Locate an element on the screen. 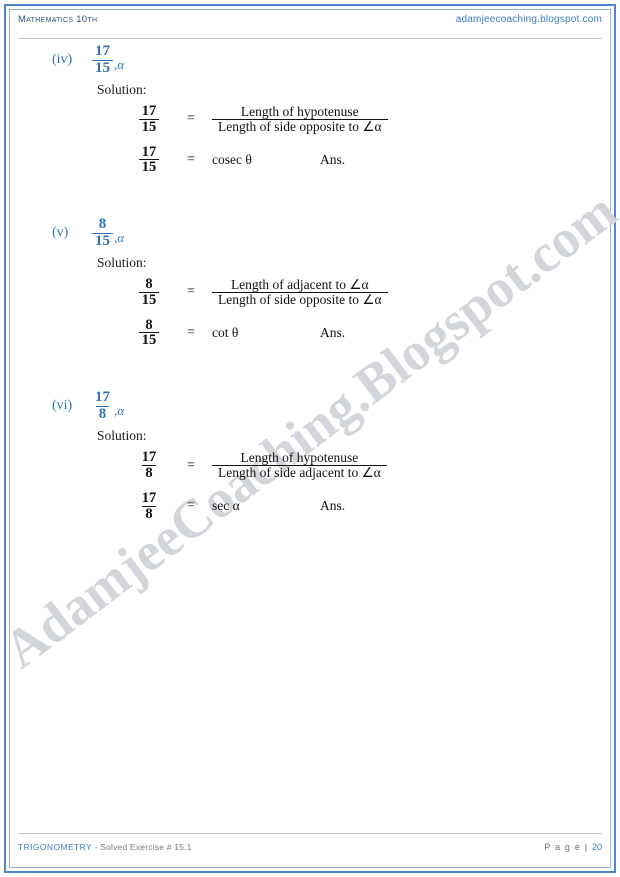 The image size is (620, 877). problem-expression: 8 15 ,α is located at coordinates (108, 233).